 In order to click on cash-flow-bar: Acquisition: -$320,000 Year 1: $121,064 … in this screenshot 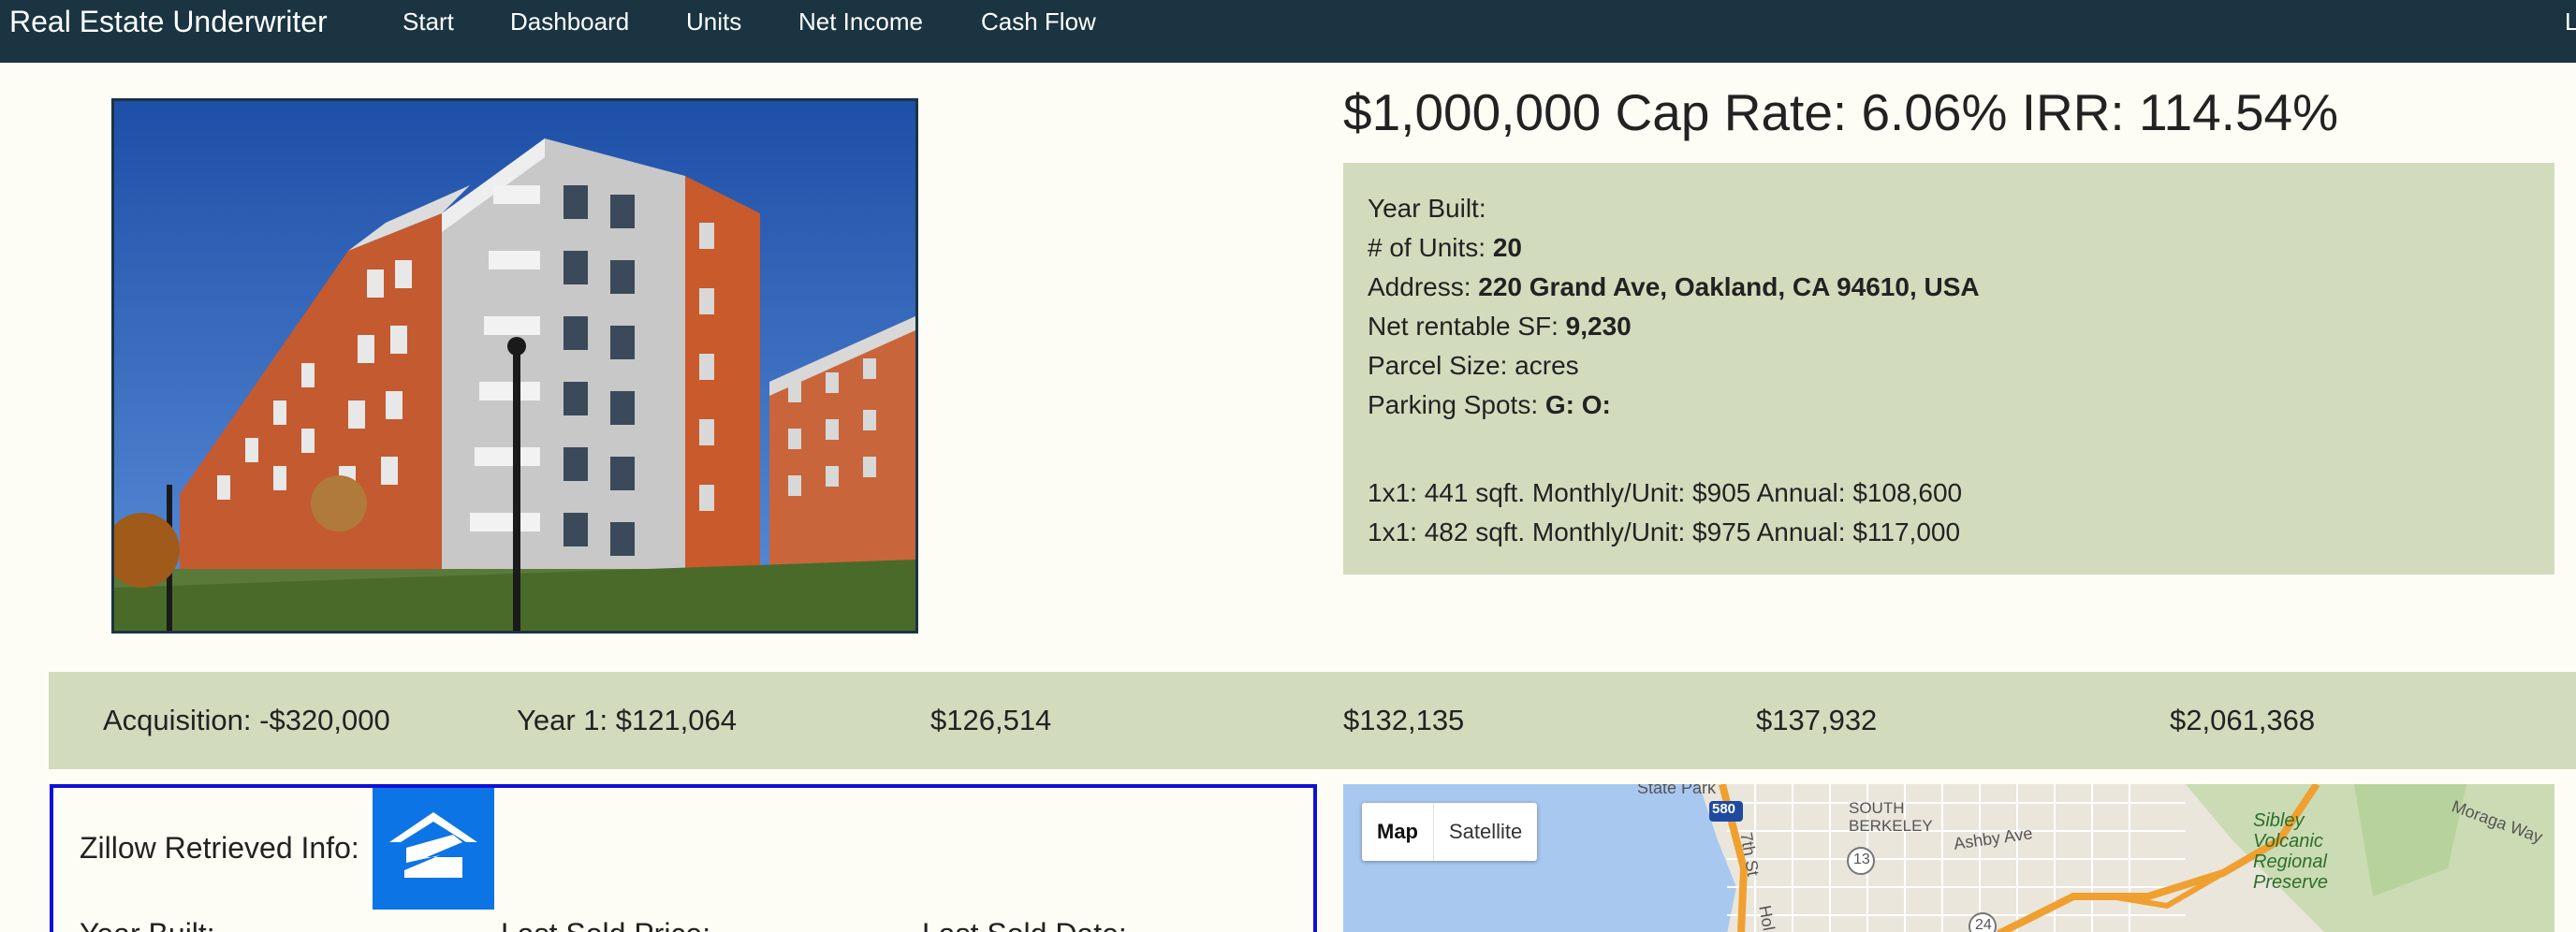, I will do `click(1312, 721)`.